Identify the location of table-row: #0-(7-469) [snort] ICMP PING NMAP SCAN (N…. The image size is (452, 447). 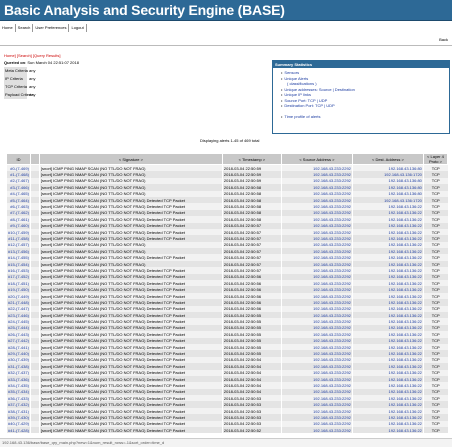
(227, 168).